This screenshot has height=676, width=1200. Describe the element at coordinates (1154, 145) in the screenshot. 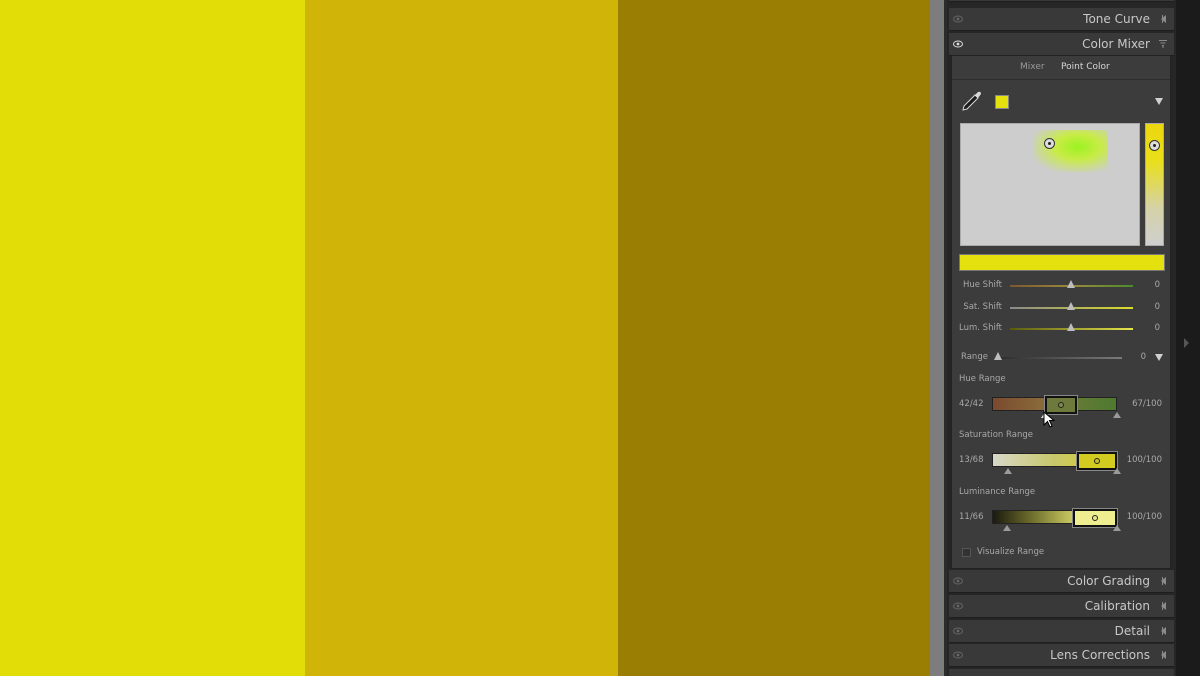

I see `luminance-pin` at that location.